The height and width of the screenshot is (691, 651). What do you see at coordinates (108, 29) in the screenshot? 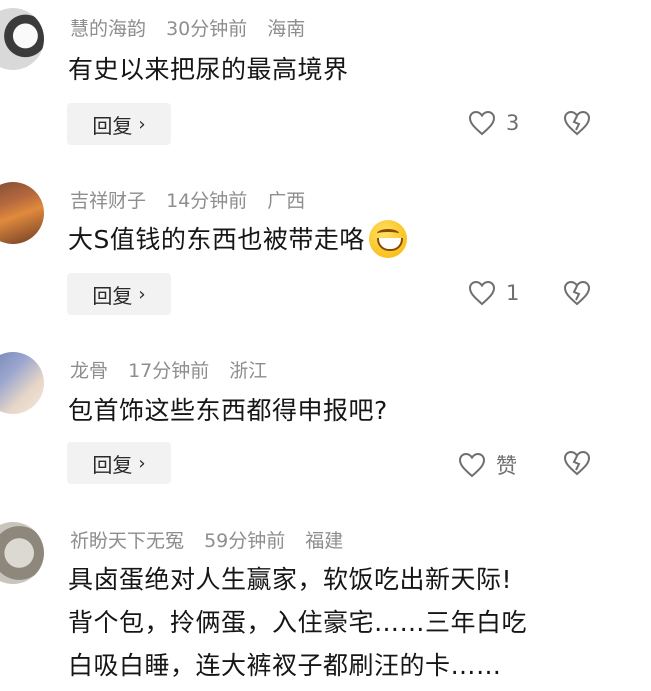
I see `username: 慧的海韵` at bounding box center [108, 29].